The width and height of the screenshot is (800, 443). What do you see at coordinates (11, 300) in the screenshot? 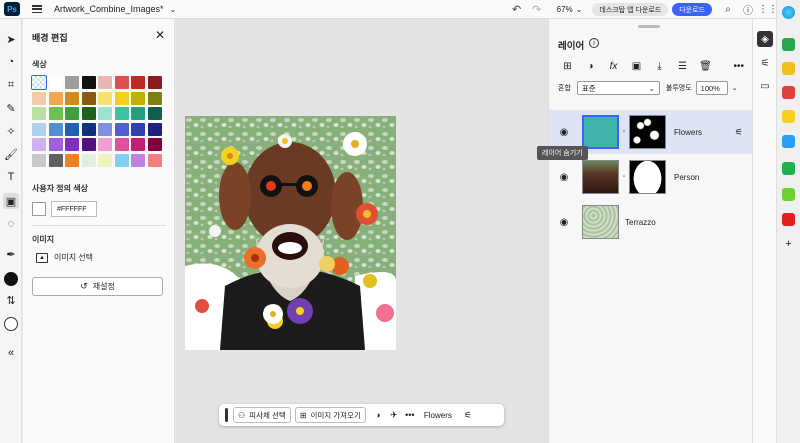
I see `swap-colors-icon: ⇅` at bounding box center [11, 300].